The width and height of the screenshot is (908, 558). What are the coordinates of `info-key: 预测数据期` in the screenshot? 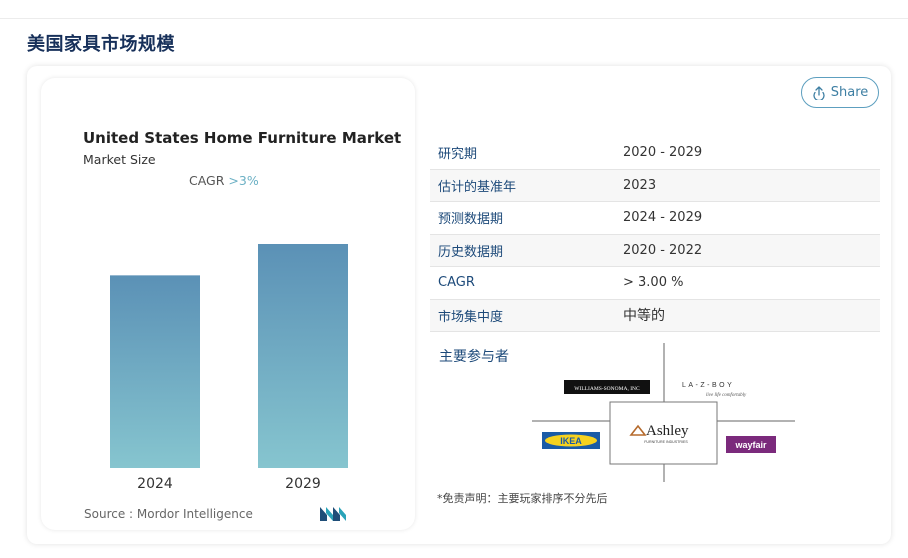 It's located at (471, 220).